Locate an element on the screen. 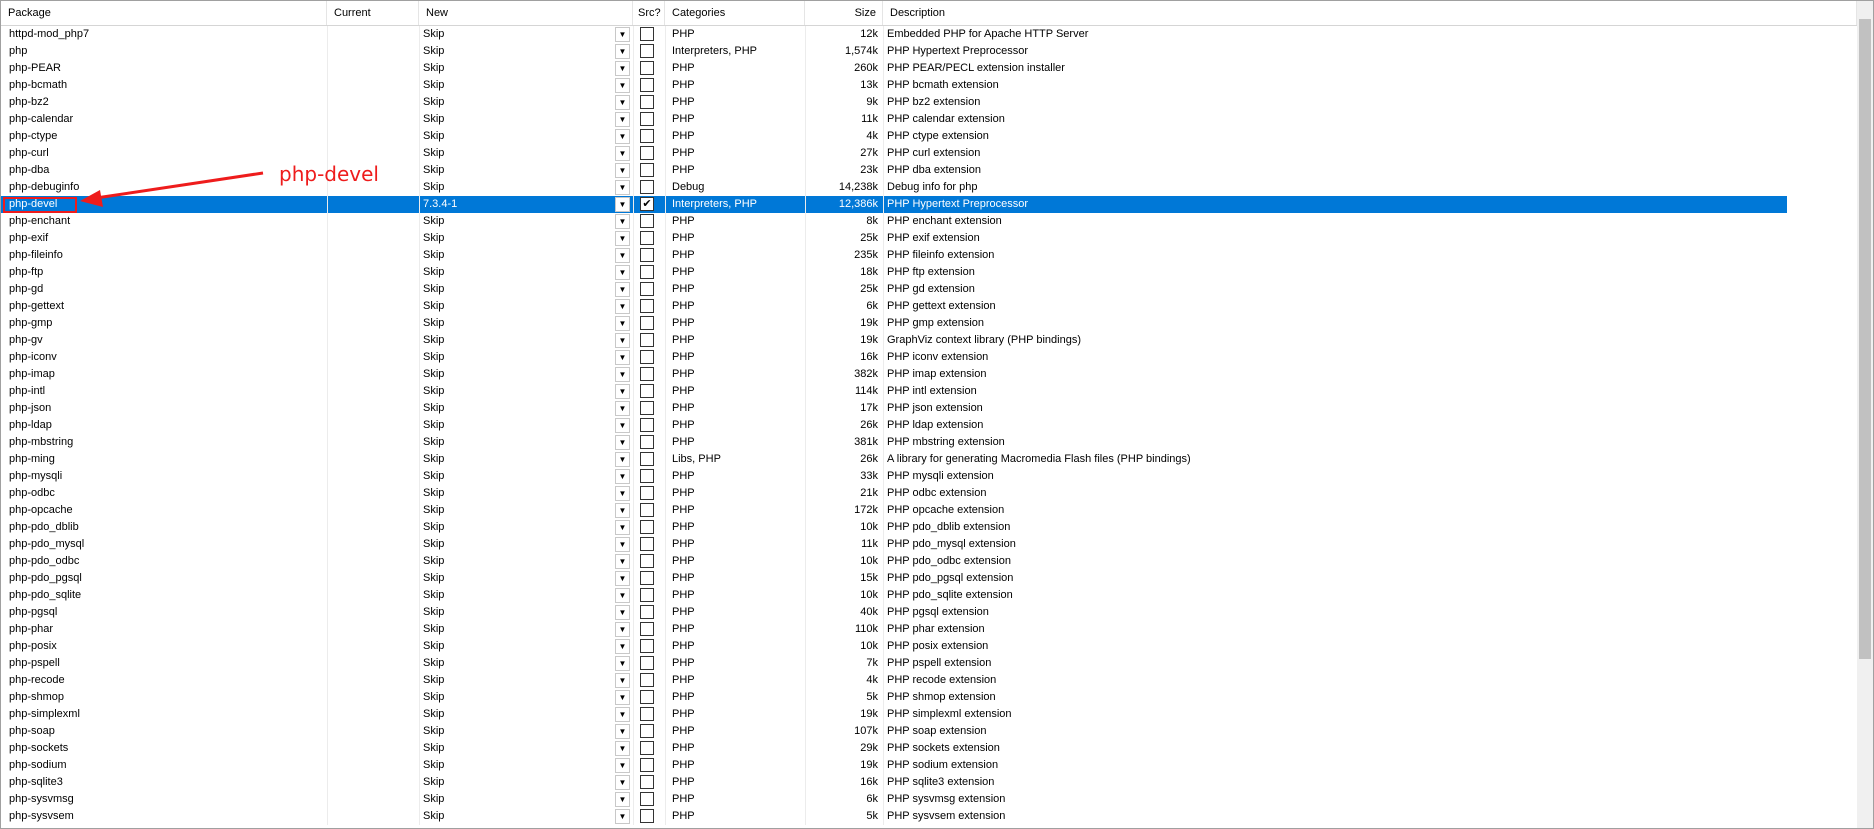 The image size is (1874, 829). table-row: php-gmp Skip ▼ PHP 19k PHP gmp extension is located at coordinates (929, 323).